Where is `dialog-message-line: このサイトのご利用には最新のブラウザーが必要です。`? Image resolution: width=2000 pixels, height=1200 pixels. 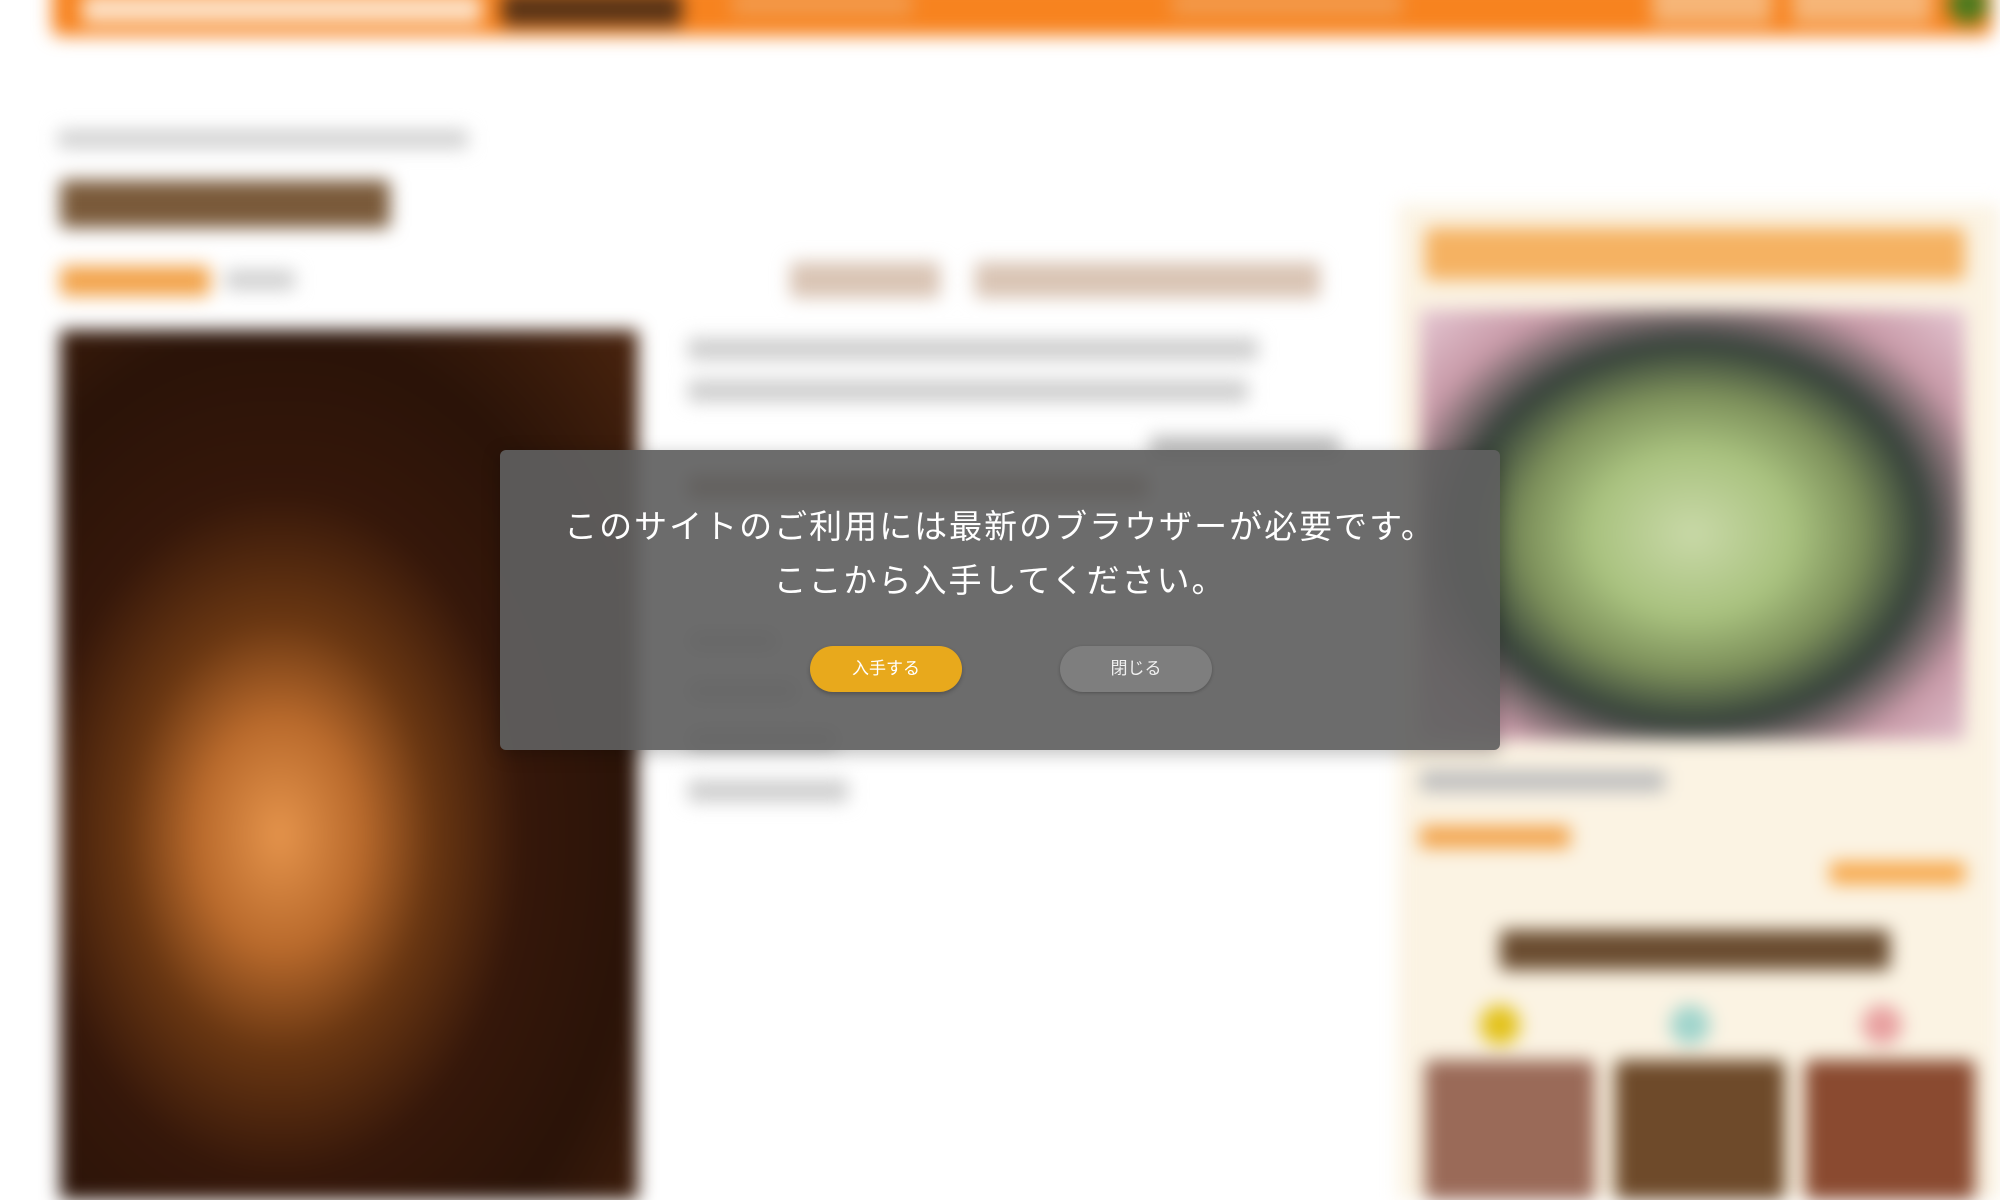 dialog-message-line: このサイトのご利用には最新のブラウザーが必要です。 is located at coordinates (1000, 526).